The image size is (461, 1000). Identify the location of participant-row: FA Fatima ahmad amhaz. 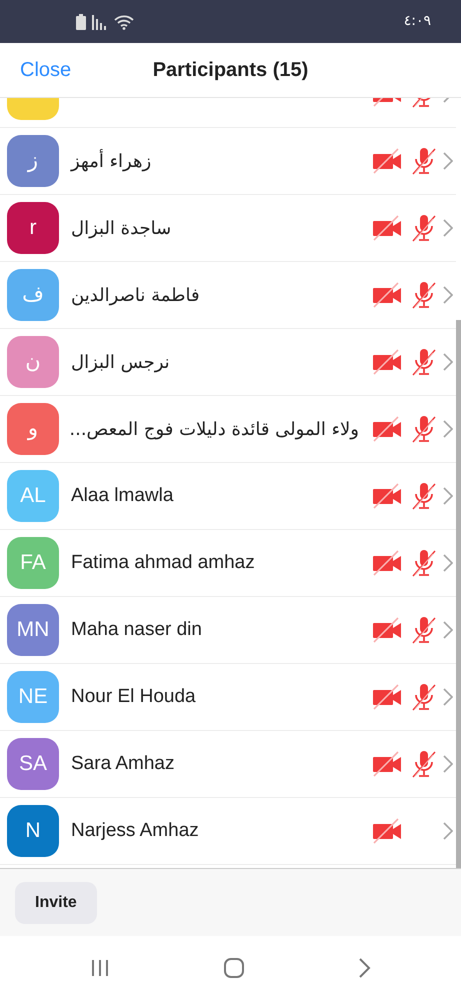
(228, 563).